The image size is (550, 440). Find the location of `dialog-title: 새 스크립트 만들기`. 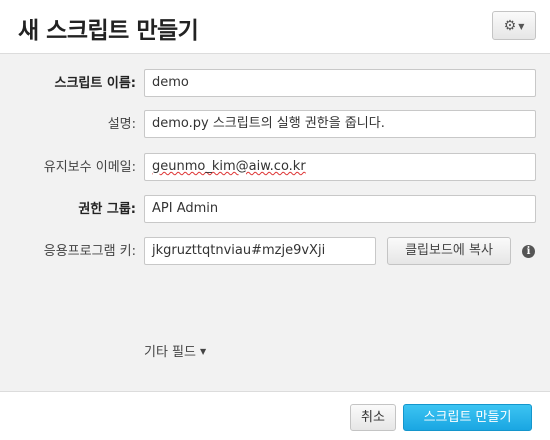

dialog-title: 새 스크립트 만들기 is located at coordinates (108, 31).